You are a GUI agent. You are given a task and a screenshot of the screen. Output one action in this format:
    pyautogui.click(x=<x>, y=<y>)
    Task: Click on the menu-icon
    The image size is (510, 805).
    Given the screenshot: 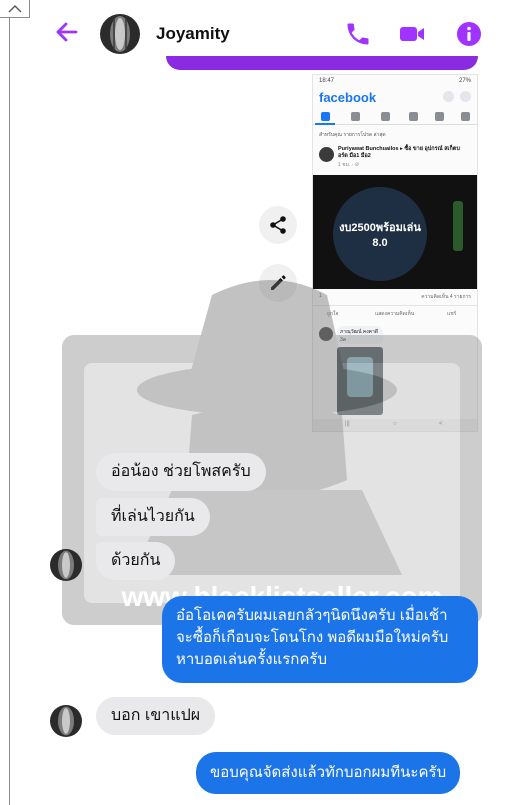 What is the action you would take?
    pyautogui.click(x=465, y=116)
    